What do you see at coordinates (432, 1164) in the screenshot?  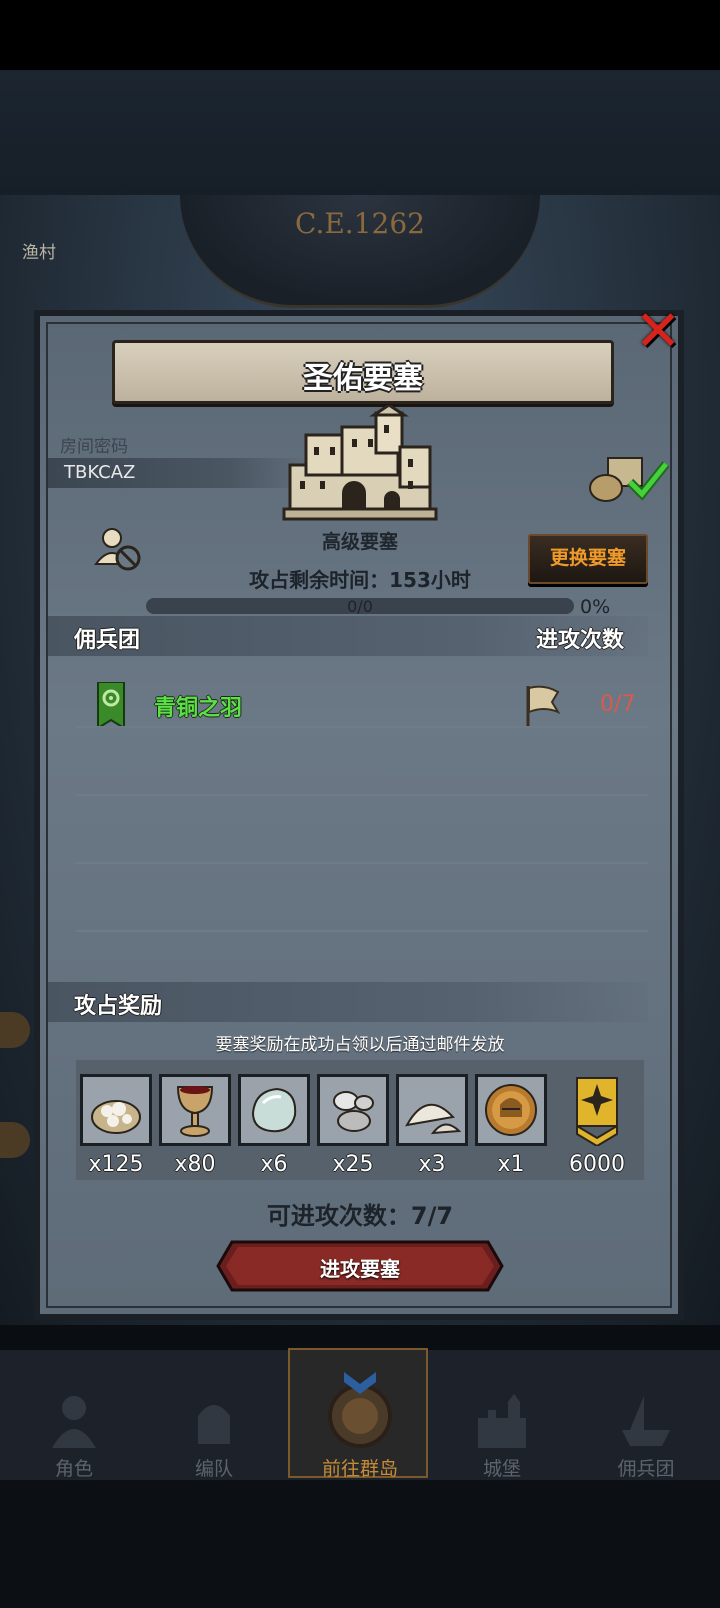 I see `reward-quantity: x3` at bounding box center [432, 1164].